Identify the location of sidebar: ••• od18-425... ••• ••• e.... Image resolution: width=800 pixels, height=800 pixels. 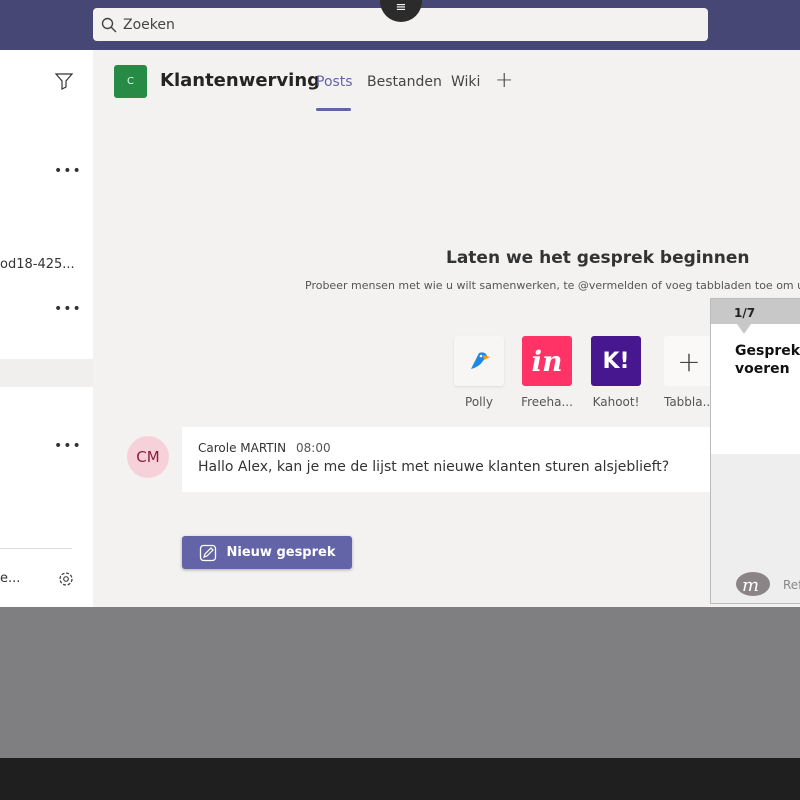
(46, 328).